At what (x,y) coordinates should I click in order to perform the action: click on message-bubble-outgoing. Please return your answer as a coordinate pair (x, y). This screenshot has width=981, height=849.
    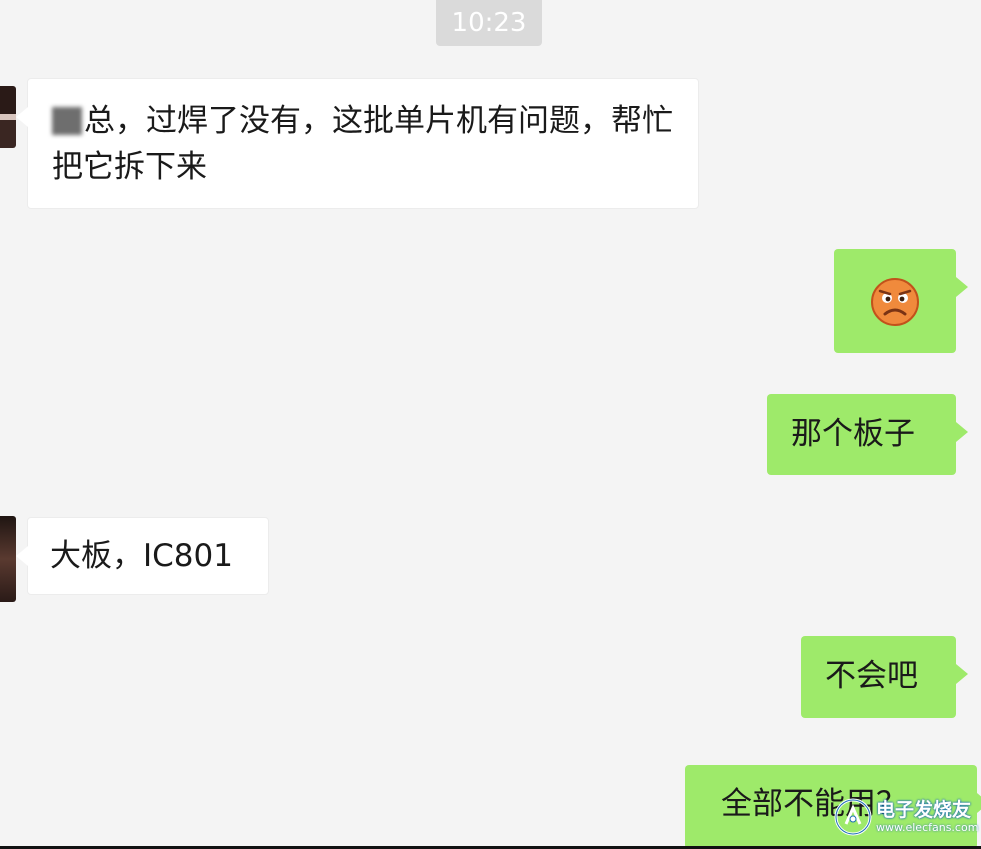
    Looking at the image, I should click on (901, 301).